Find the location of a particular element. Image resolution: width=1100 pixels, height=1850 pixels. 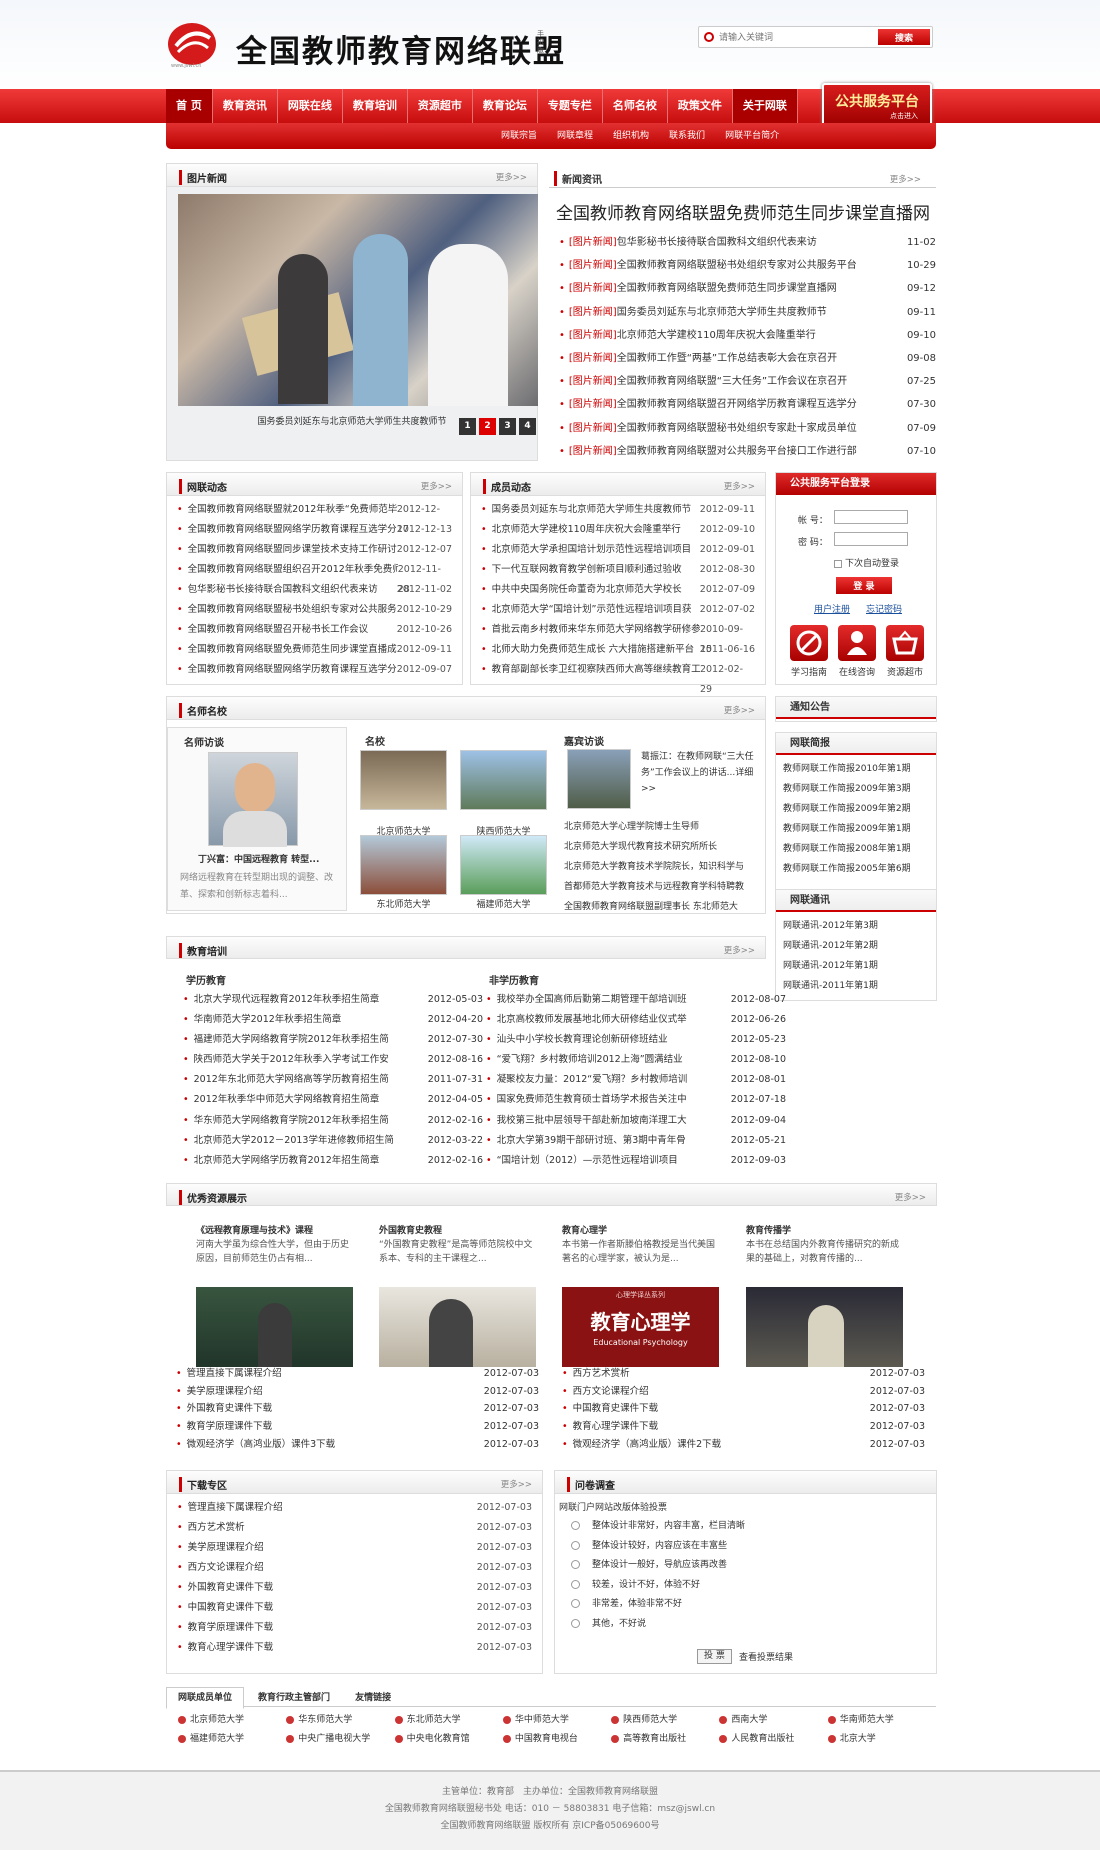

download-more-link: 更多>> is located at coordinates (516, 1484).